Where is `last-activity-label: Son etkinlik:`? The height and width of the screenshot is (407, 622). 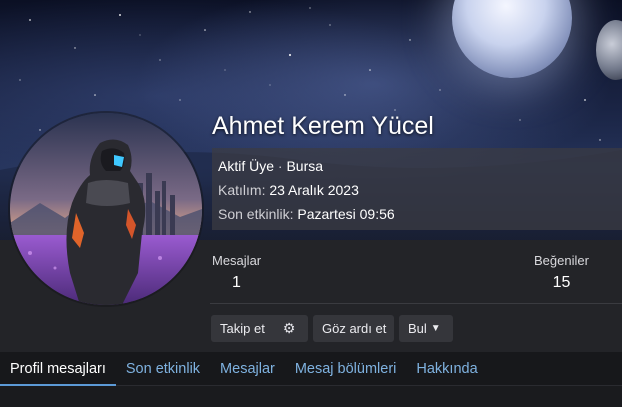 last-activity-label: Son etkinlik: is located at coordinates (256, 214).